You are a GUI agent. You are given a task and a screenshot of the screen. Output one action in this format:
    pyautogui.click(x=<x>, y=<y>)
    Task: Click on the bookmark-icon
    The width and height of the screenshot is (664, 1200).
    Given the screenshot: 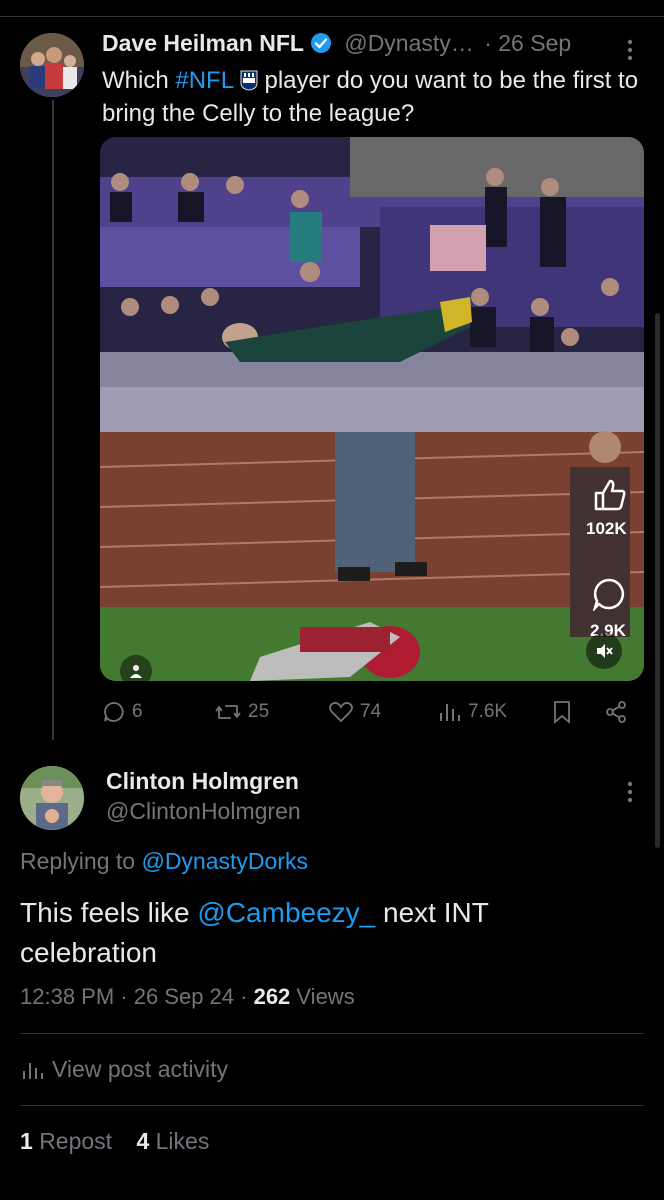 What is the action you would take?
    pyautogui.click(x=562, y=712)
    